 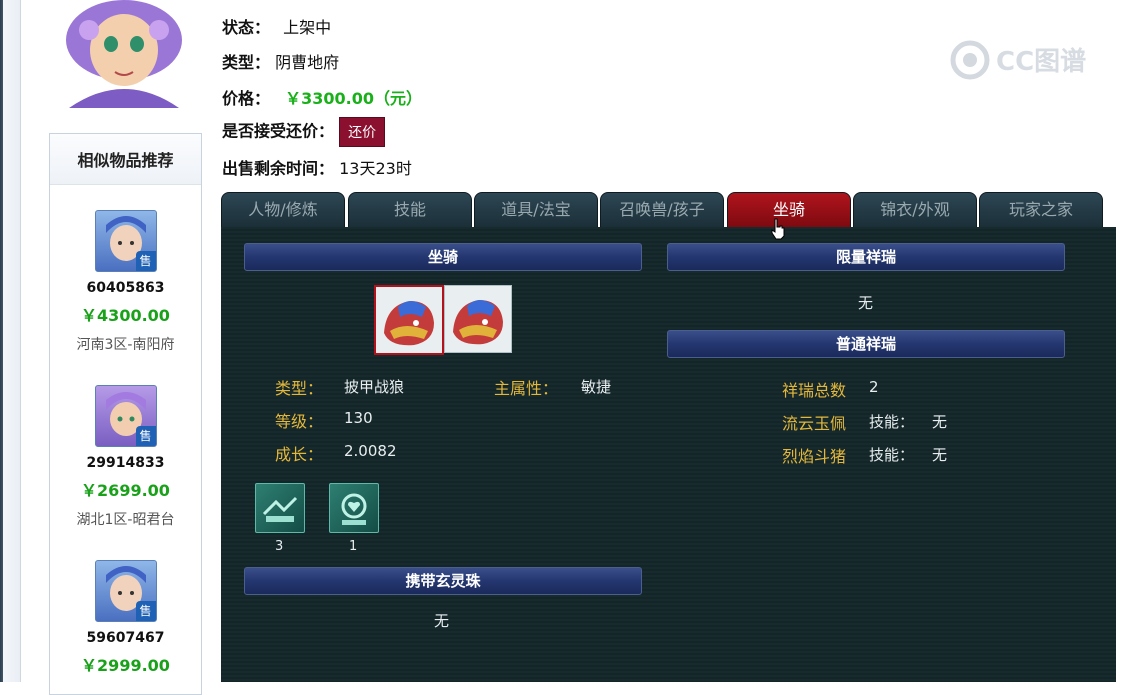 What do you see at coordinates (125, 665) in the screenshot?
I see `similar-item-price: ￥2999.00` at bounding box center [125, 665].